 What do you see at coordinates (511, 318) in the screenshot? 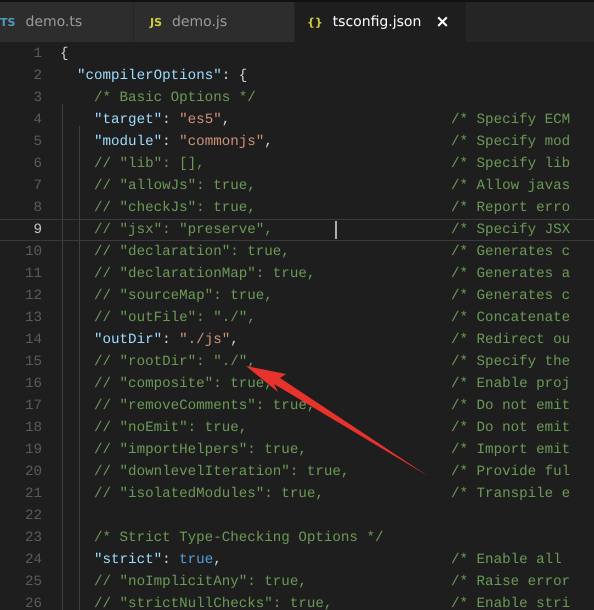
I see `code-comment: /* Concatenate` at bounding box center [511, 318].